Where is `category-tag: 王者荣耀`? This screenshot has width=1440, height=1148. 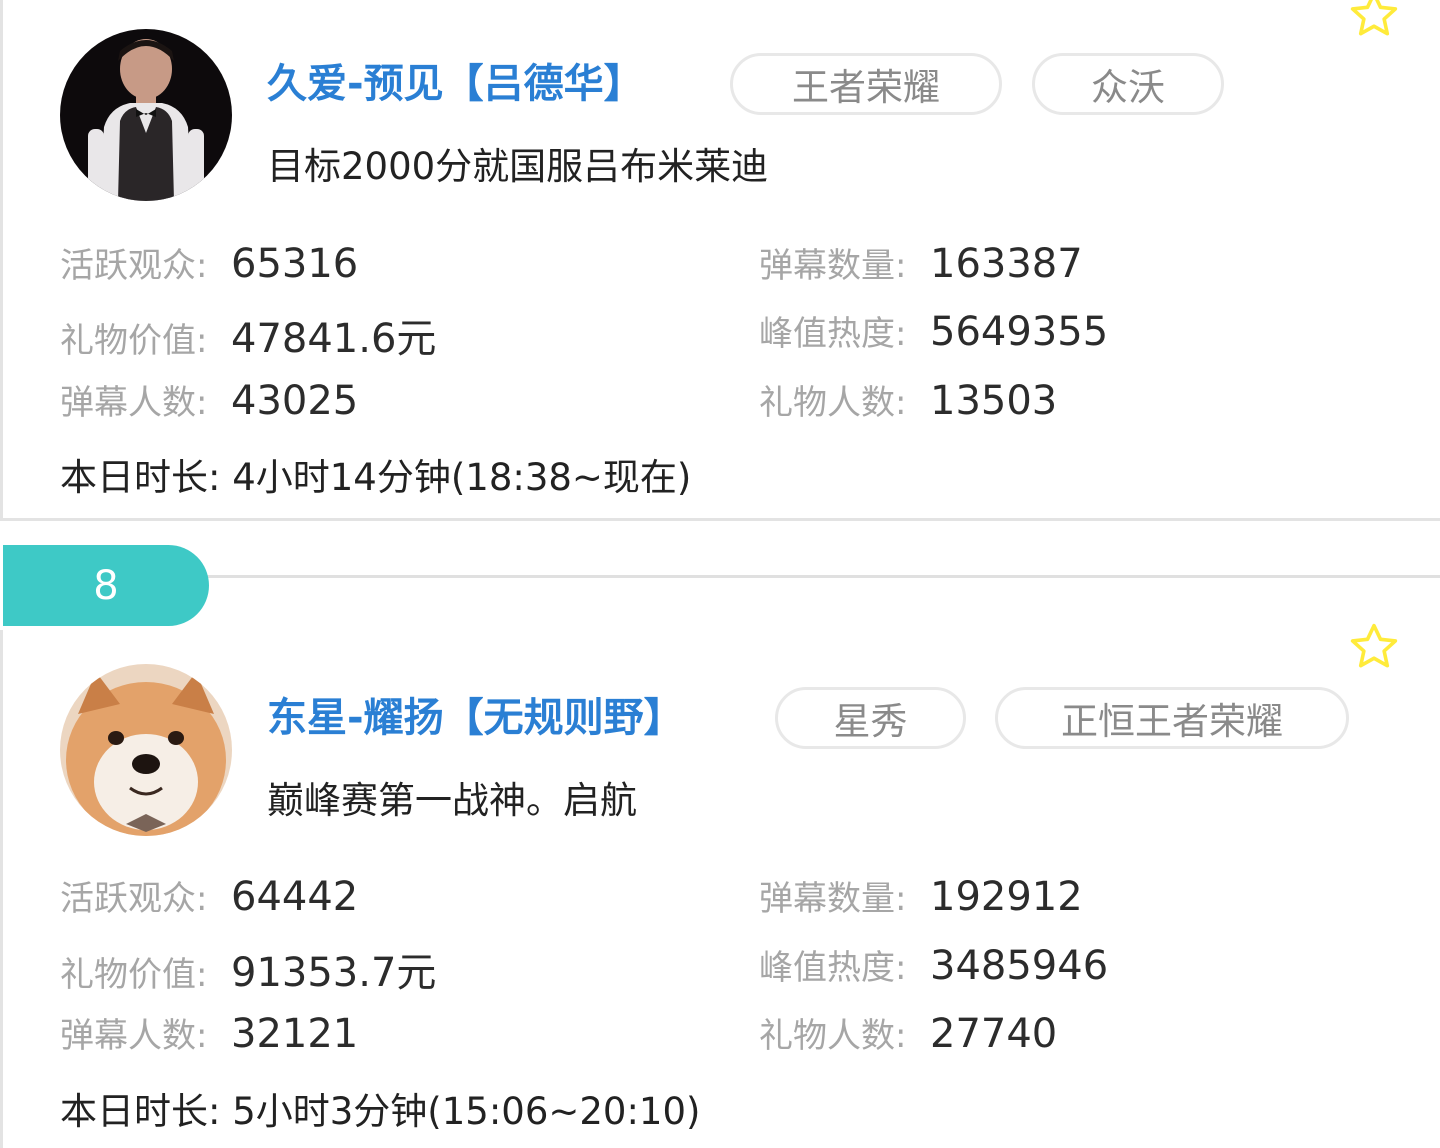
category-tag: 王者荣耀 is located at coordinates (866, 84).